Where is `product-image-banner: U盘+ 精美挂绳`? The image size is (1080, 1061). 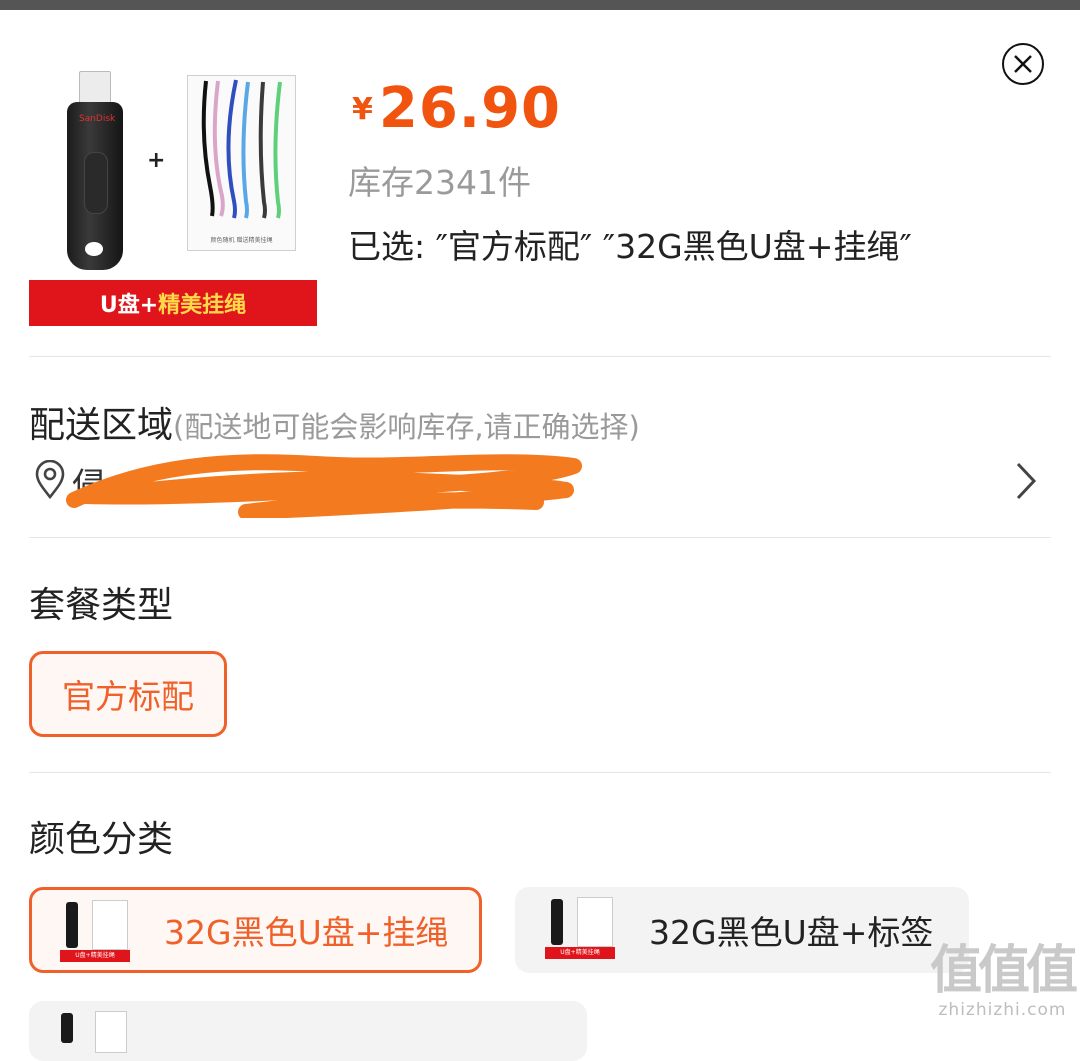 product-image-banner: U盘+ 精美挂绳 is located at coordinates (173, 303).